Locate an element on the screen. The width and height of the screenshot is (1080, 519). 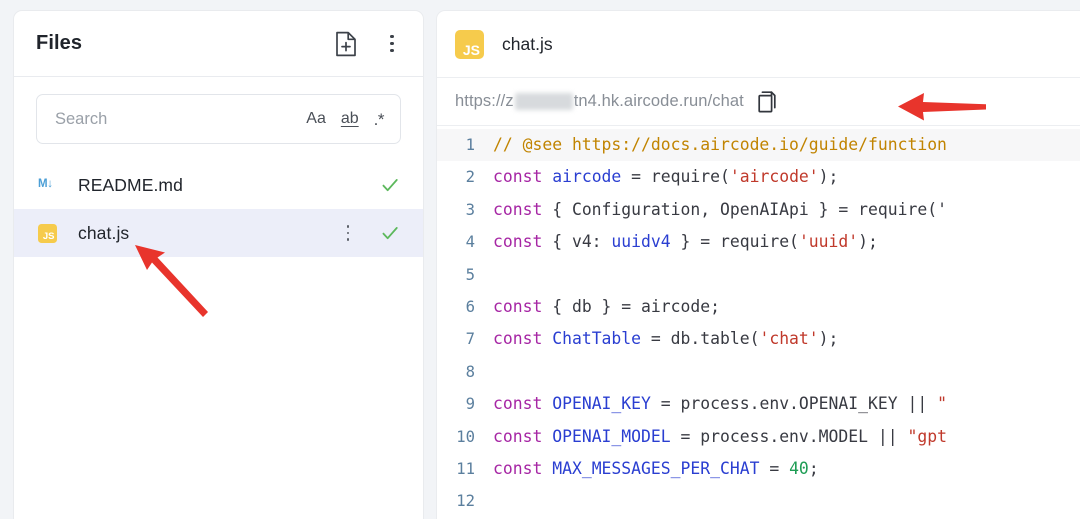
token-num: 40 is located at coordinates (799, 468).